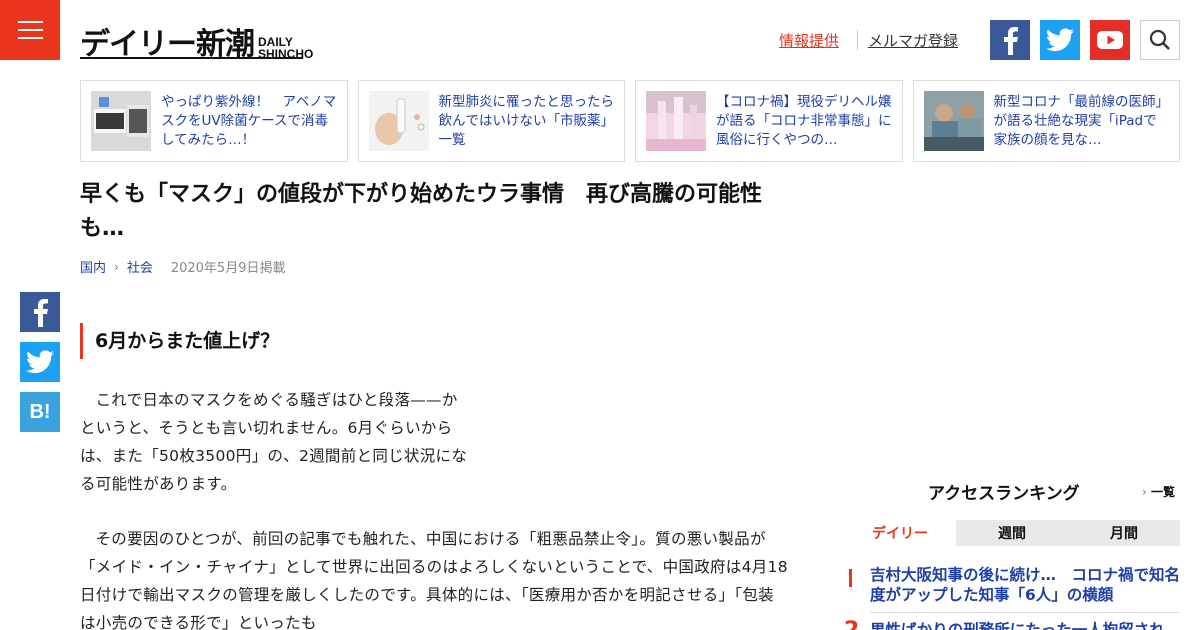  I want to click on ranking-item: 2 男性ばかりの刑務所にたった一人拘留された女性, so click(1012, 625).